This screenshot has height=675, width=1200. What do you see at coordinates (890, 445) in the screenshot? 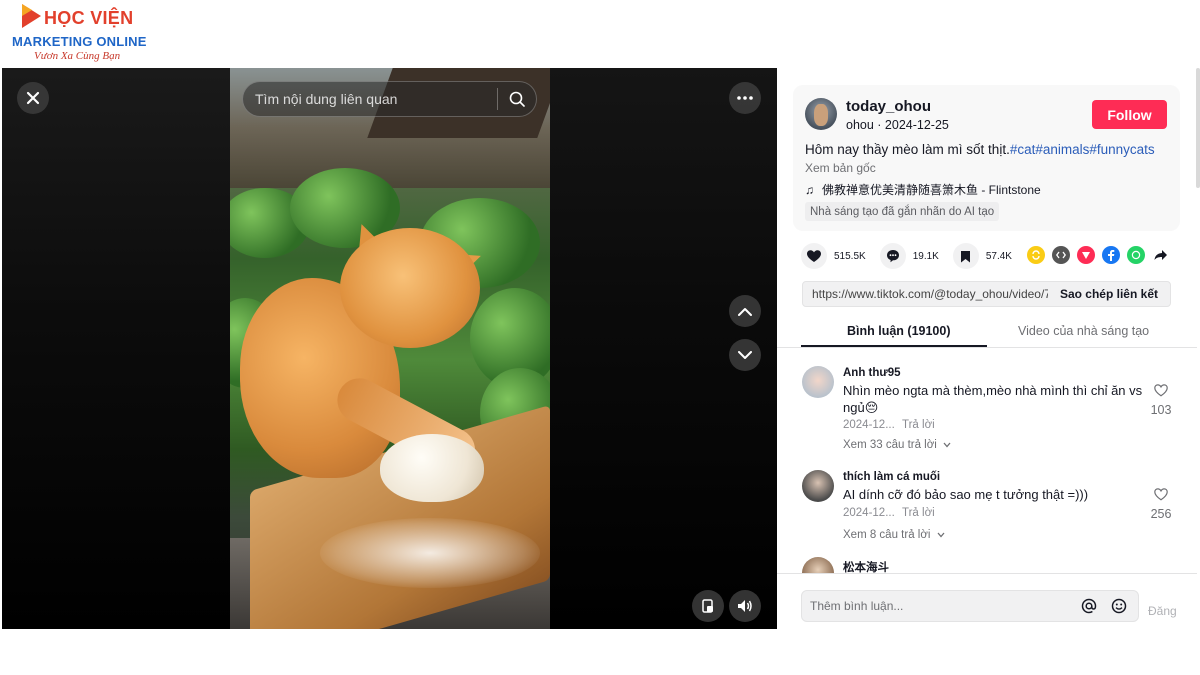
I see `view-replies-label: Xem 33 câu trả lời` at bounding box center [890, 445].